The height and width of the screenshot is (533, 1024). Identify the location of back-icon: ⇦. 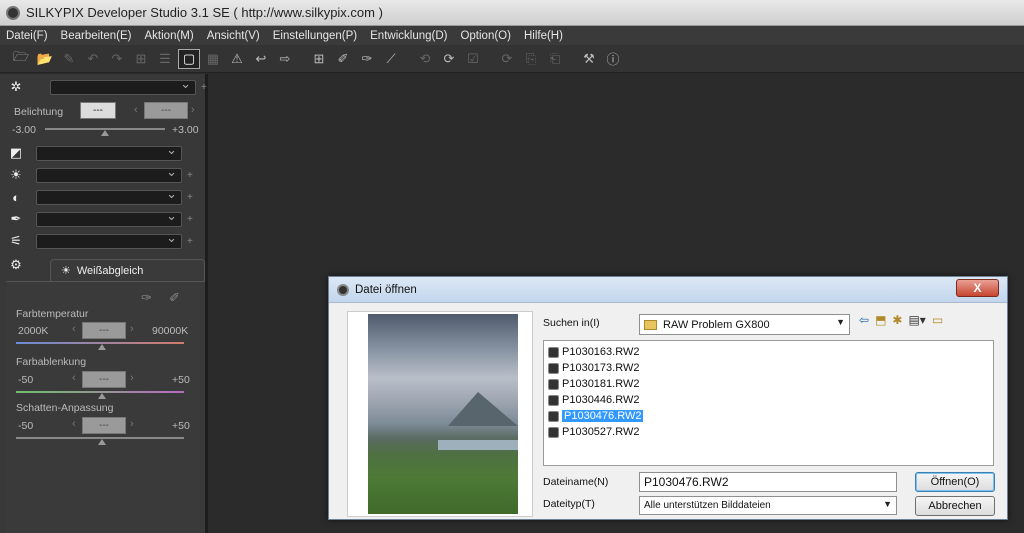
(864, 320).